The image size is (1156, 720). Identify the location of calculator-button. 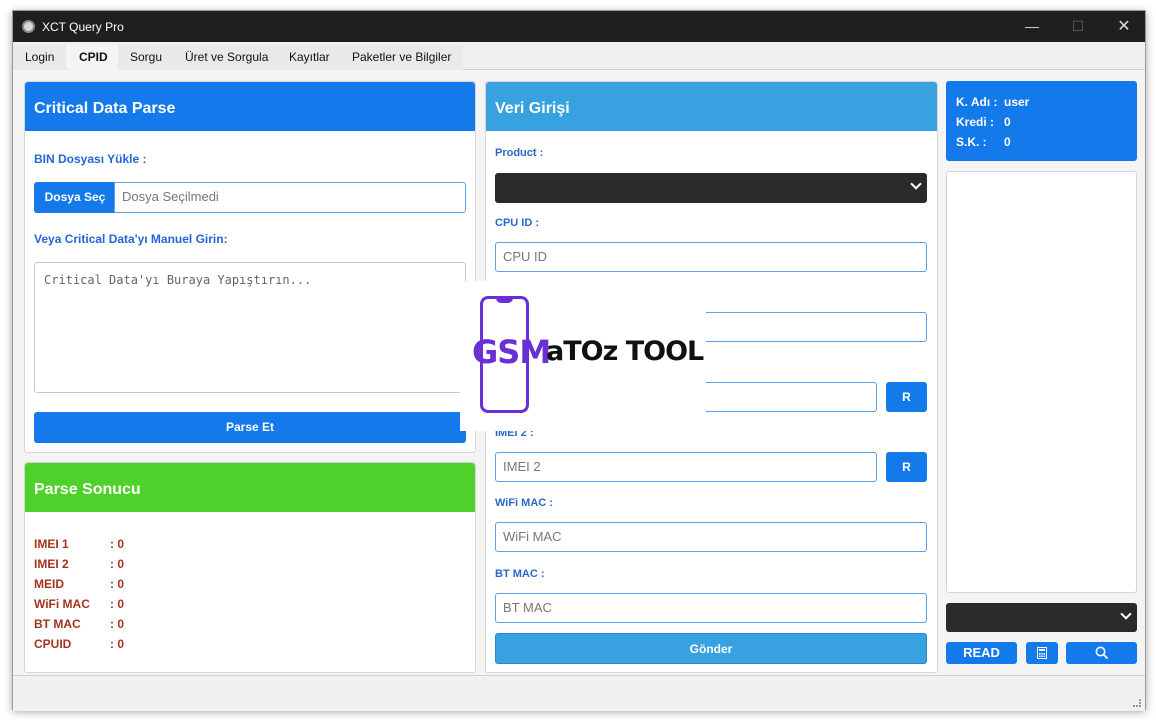
(1042, 653).